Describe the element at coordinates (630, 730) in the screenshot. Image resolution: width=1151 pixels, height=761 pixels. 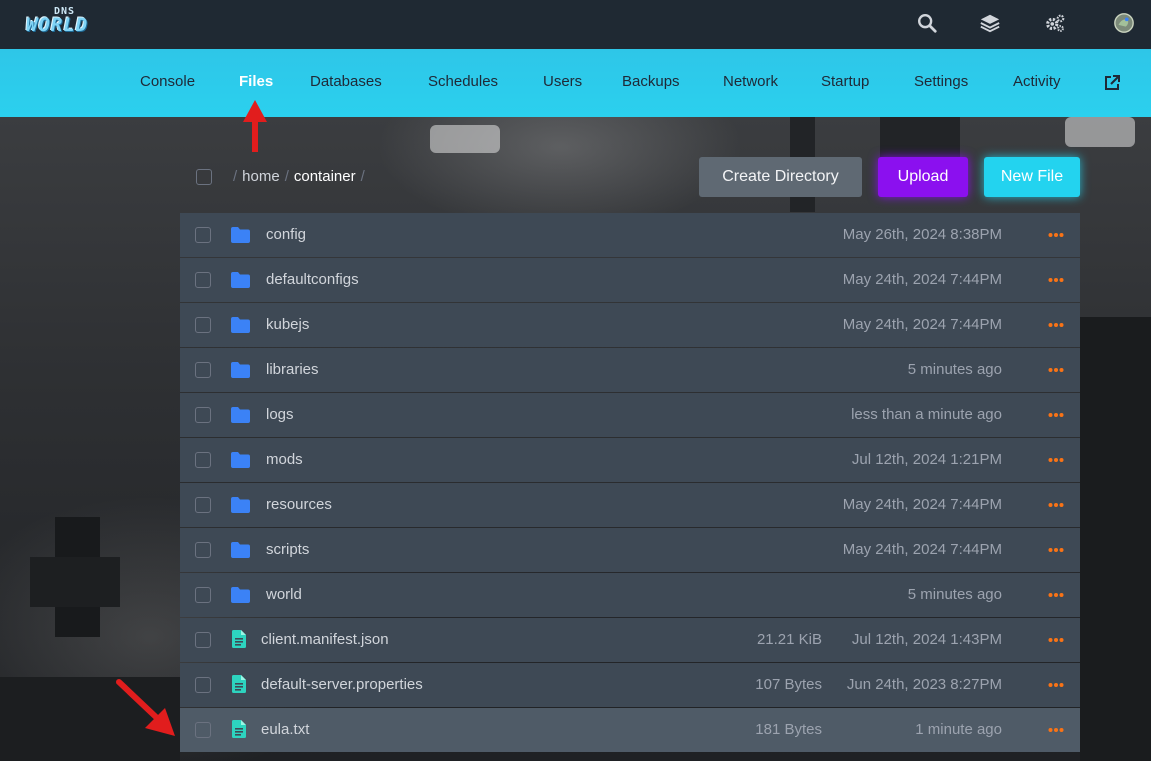
I see `file-row: eula.txt 181 Bytes 1 minute ago` at that location.